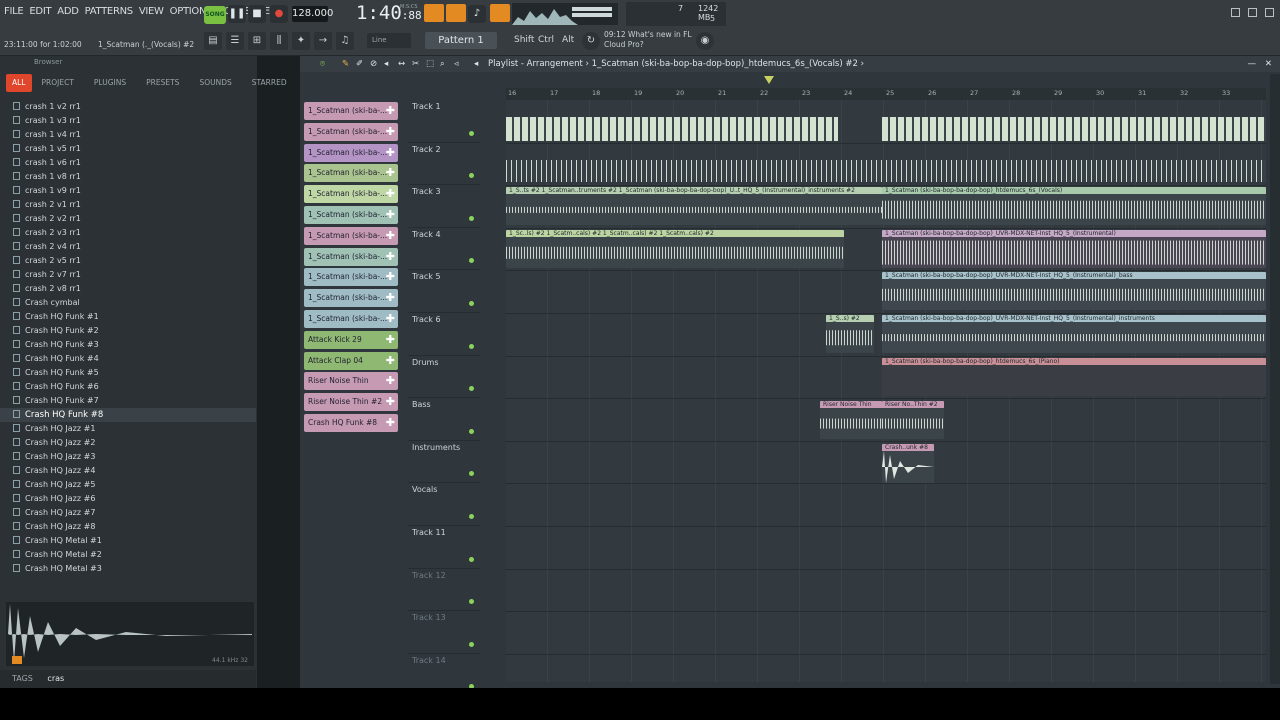 The width and height of the screenshot is (1280, 720). Describe the element at coordinates (257, 14) in the screenshot. I see `stop-button: ■` at that location.